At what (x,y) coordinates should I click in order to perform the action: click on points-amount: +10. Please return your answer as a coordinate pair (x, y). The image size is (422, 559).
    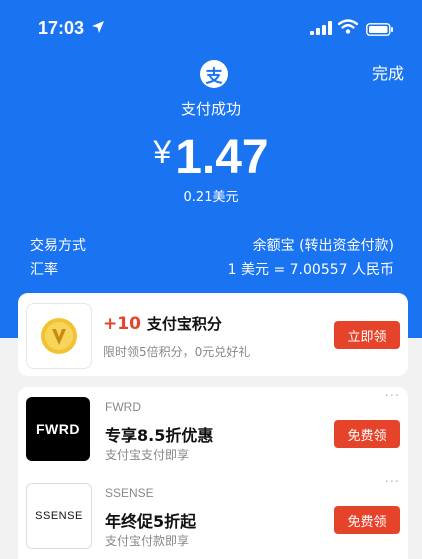
    Looking at the image, I should click on (122, 324).